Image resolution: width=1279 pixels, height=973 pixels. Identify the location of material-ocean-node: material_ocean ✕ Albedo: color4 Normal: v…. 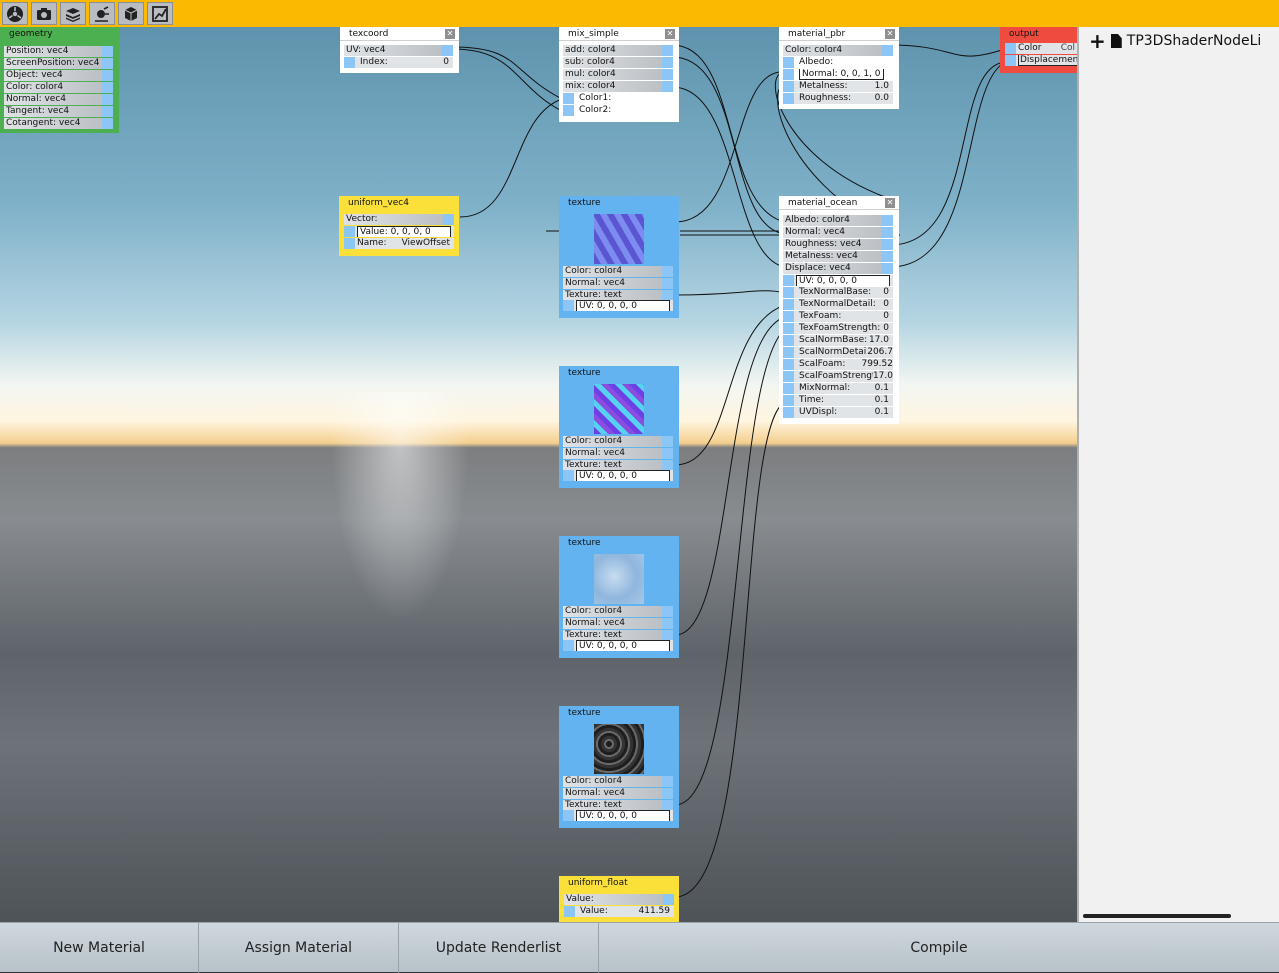
(839, 310).